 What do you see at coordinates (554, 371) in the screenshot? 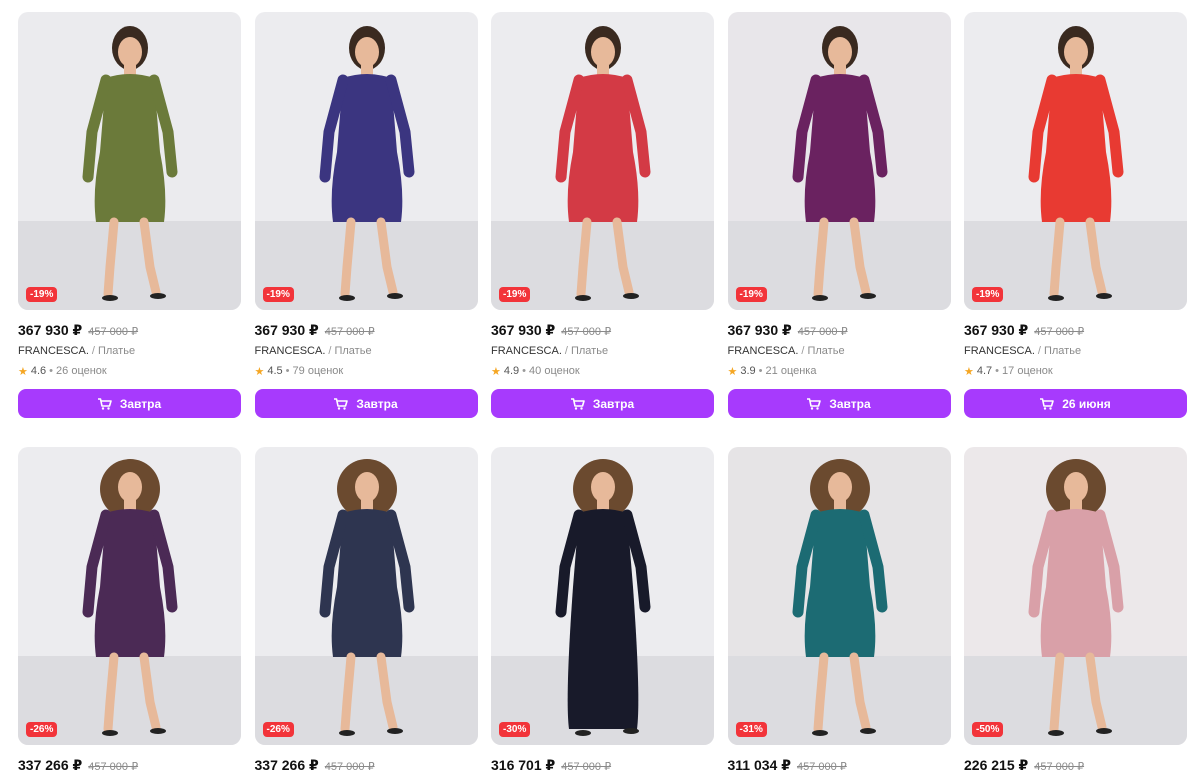
I see `review-count: 40 оценок` at bounding box center [554, 371].